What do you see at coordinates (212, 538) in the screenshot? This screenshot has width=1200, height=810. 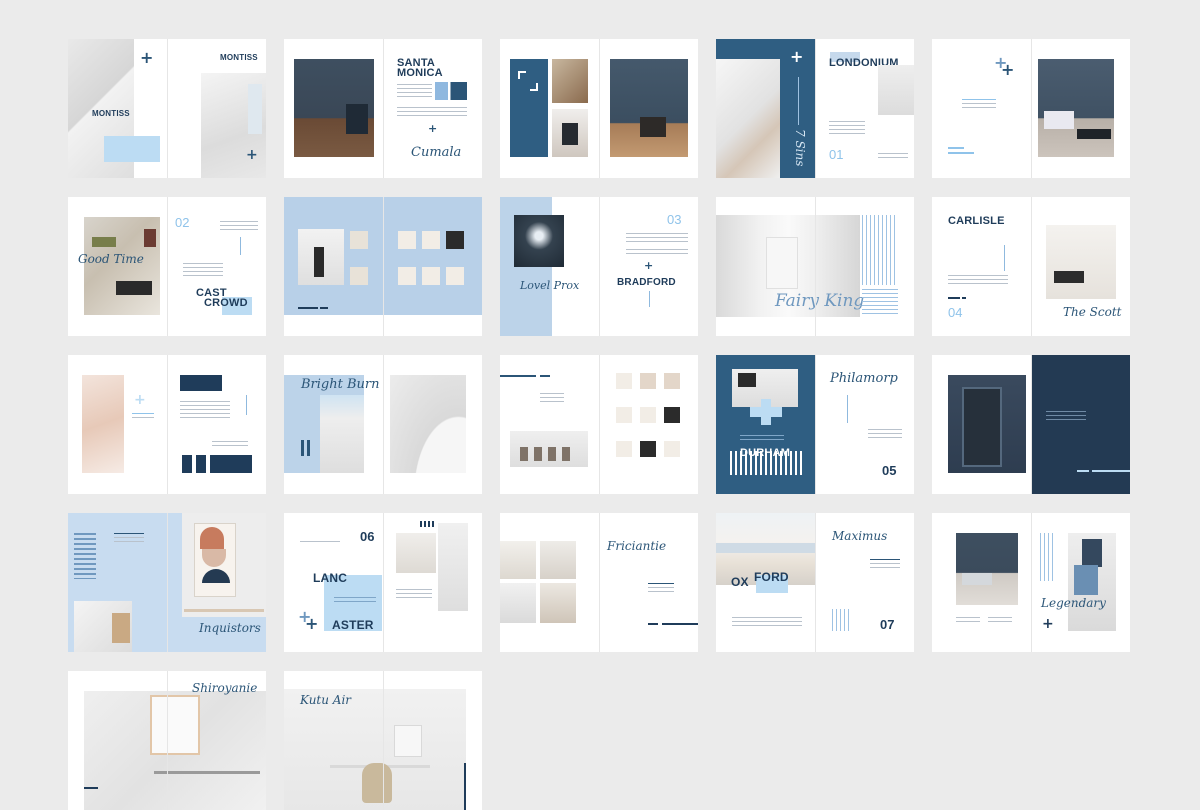 I see `art-shape-terracotta` at bounding box center [212, 538].